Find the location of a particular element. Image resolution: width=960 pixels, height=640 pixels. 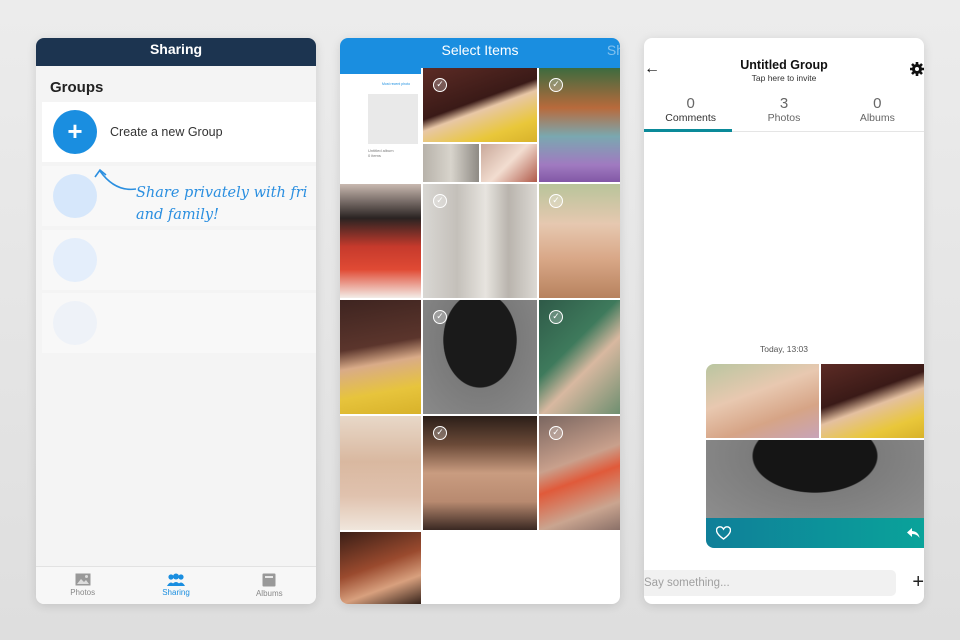

people-icon is located at coordinates (175, 579).